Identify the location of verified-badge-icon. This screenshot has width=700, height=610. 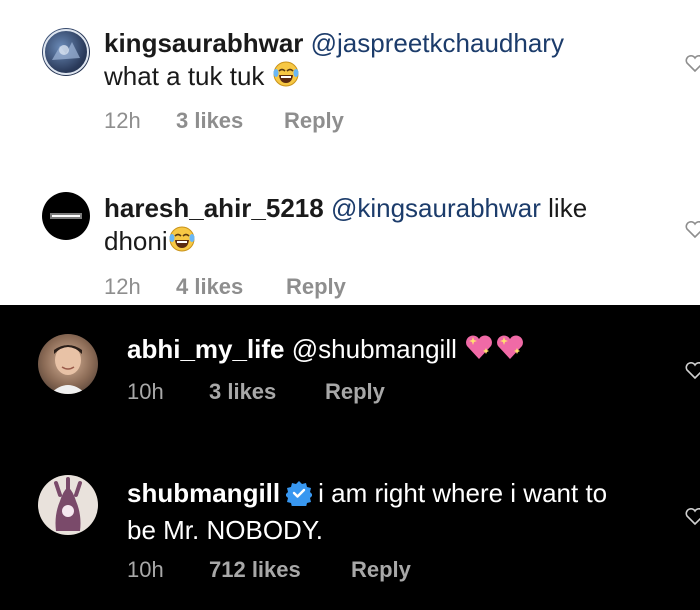
(299, 497).